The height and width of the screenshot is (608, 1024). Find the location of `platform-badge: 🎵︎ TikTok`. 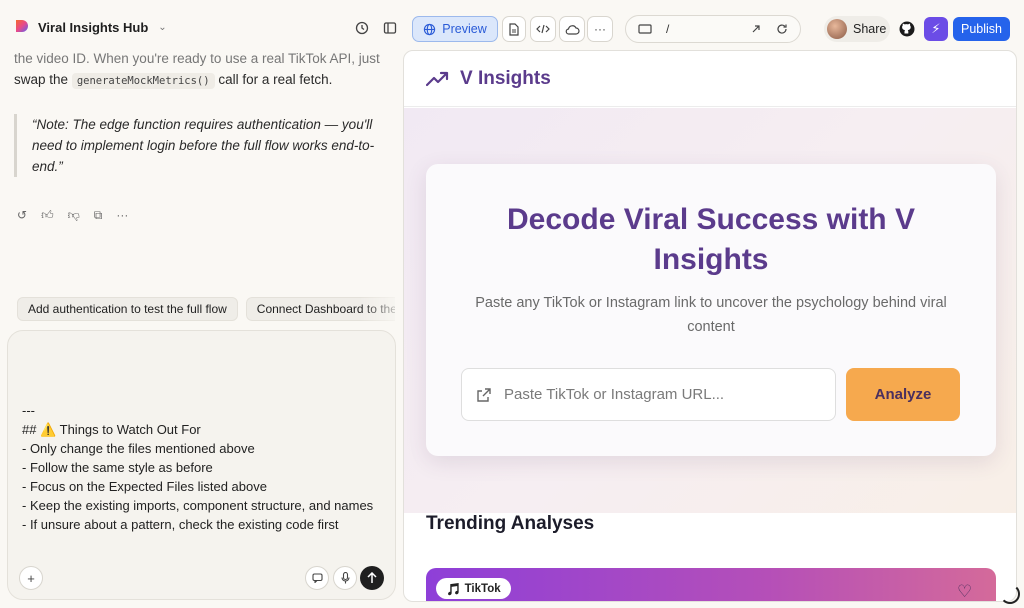

platform-badge: 🎵︎ TikTok is located at coordinates (473, 588).